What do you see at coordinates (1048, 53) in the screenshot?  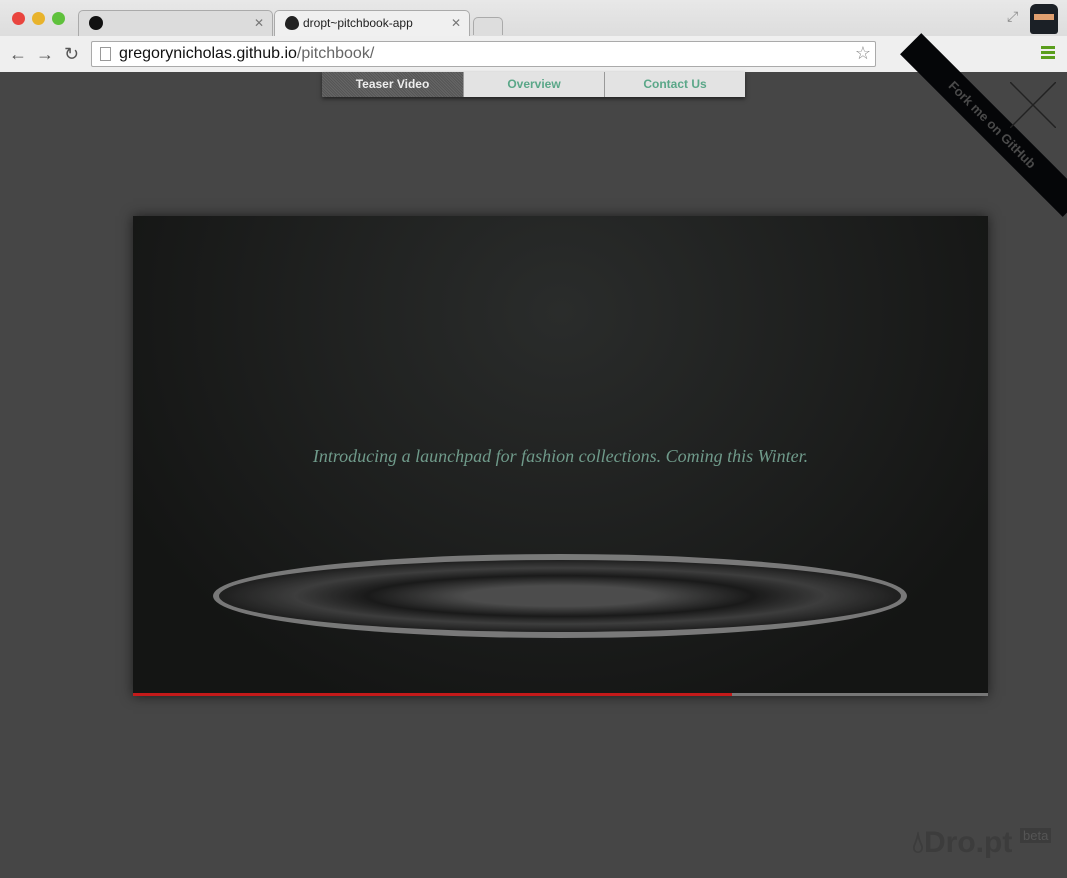 I see `menu-icon` at bounding box center [1048, 53].